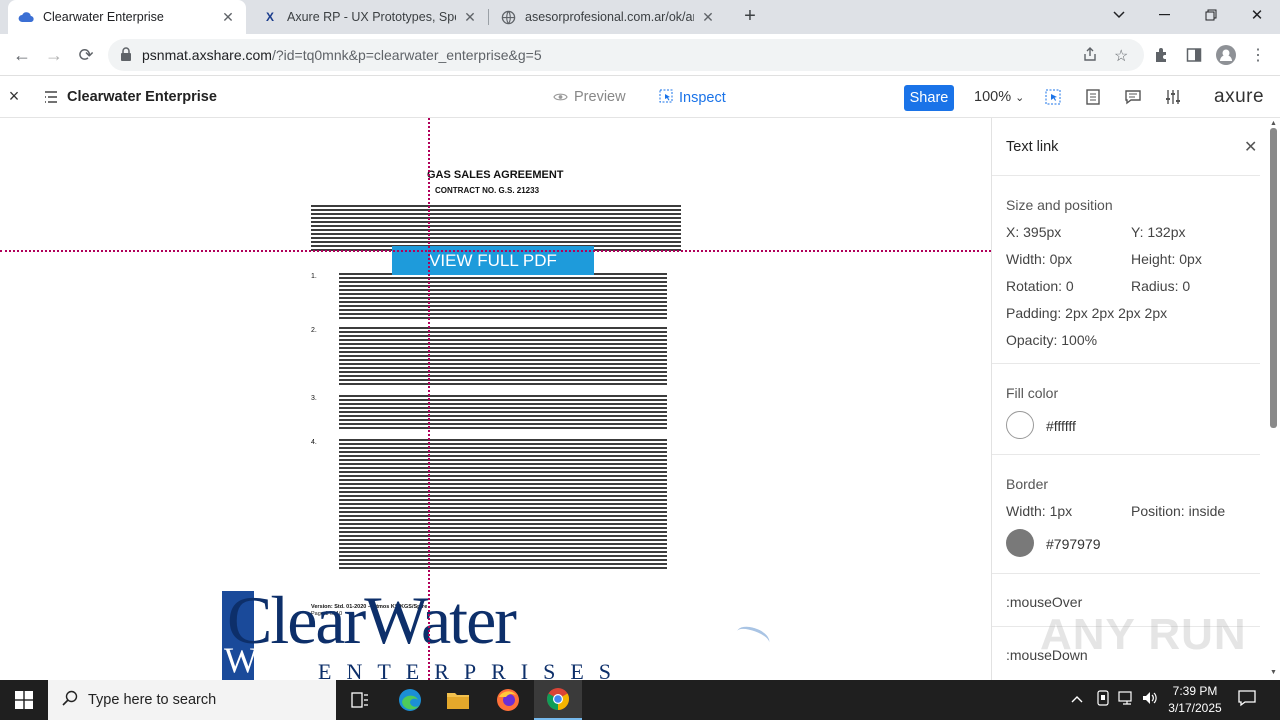  I want to click on volume-icon, so click(1150, 699).